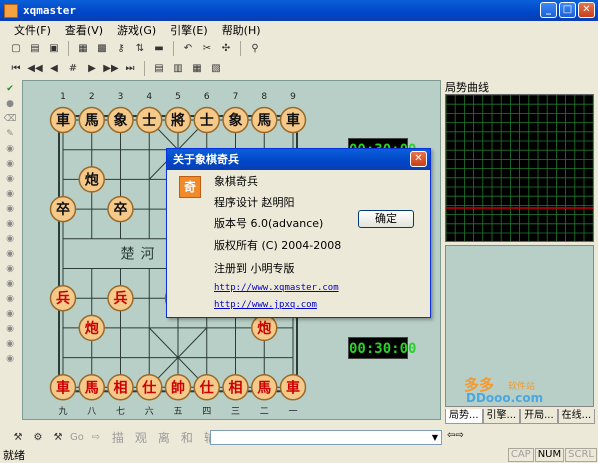 This screenshot has width=598, height=463. I want to click on find-icon: ⚲, so click(255, 48).